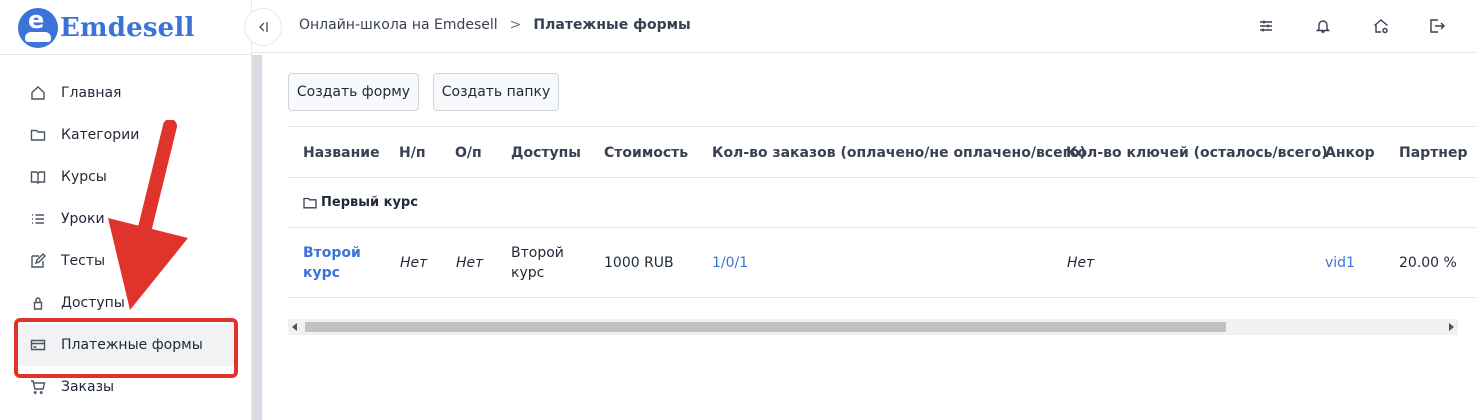 The width and height of the screenshot is (1476, 420). What do you see at coordinates (1197, 153) in the screenshot?
I see `column-header: Кол-во ключей (осталось/всего)` at bounding box center [1197, 153].